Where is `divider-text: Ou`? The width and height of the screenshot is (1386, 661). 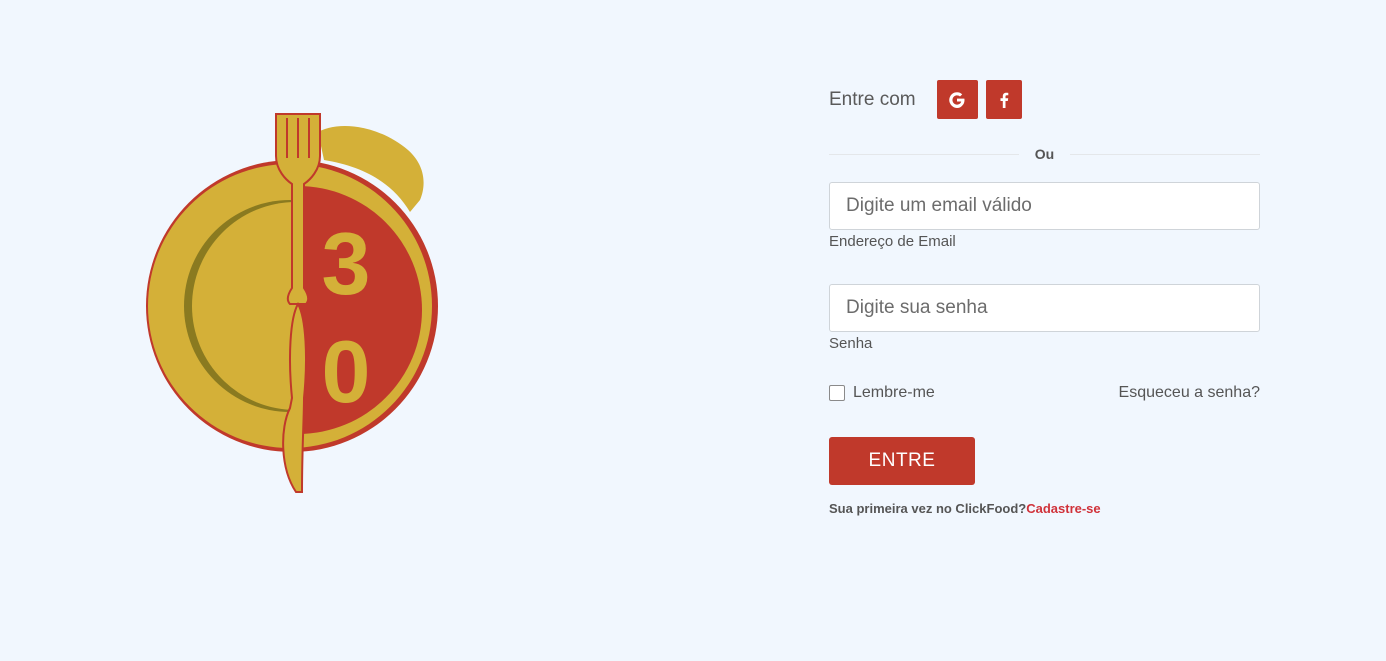 divider-text: Ou is located at coordinates (1044, 154).